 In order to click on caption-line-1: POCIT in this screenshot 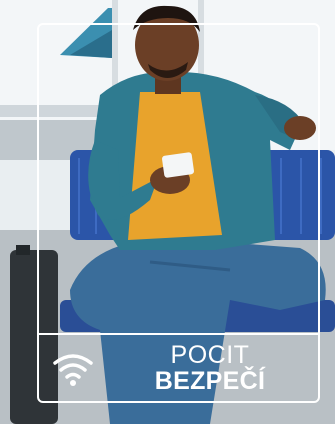, I will do `click(210, 355)`.